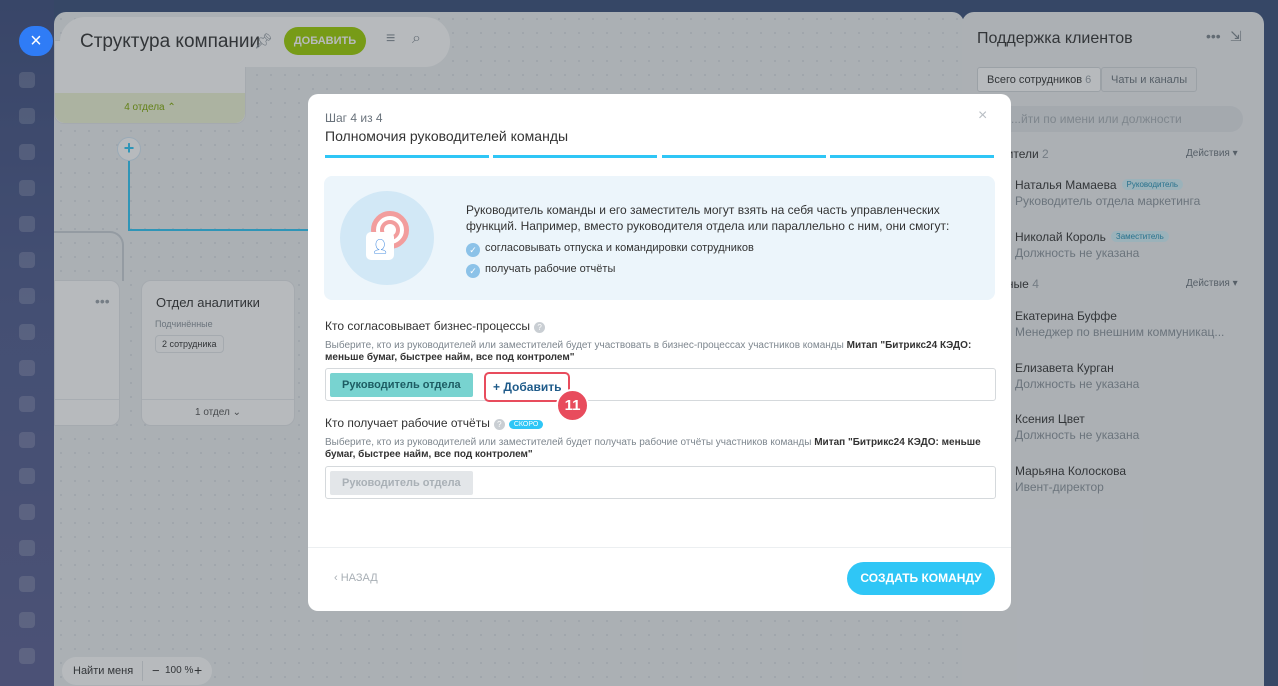  I want to click on info-item: ✓ получать рабочие отчёты, so click(540, 270).